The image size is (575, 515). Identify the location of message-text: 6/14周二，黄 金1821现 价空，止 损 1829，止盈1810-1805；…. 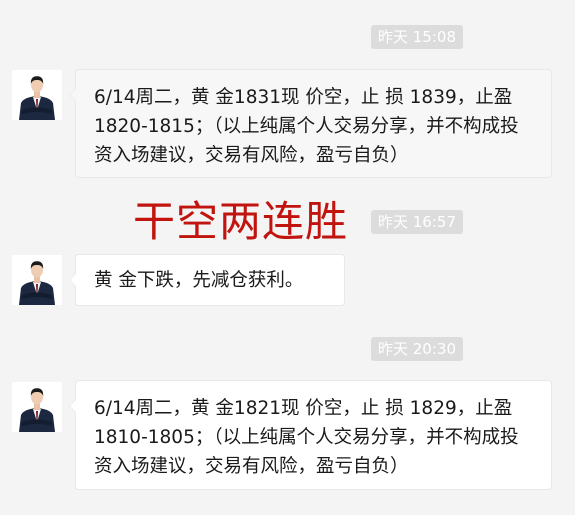
(306, 437).